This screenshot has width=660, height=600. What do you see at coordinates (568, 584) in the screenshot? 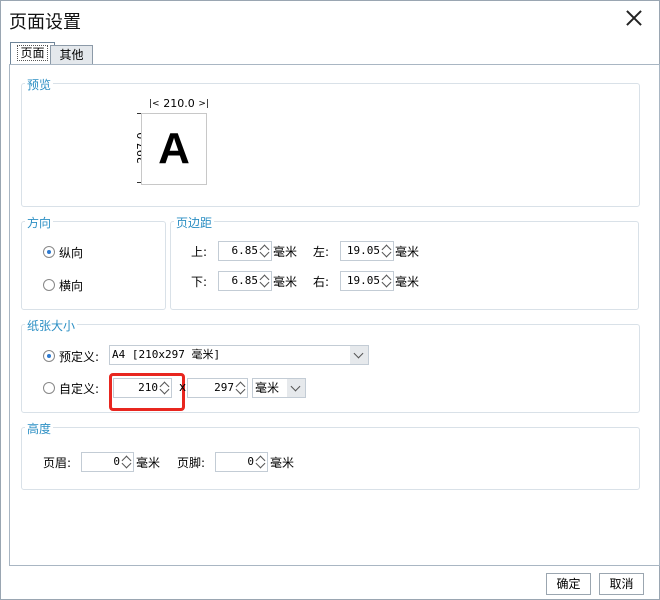
I see `ok-button: 确定` at bounding box center [568, 584].